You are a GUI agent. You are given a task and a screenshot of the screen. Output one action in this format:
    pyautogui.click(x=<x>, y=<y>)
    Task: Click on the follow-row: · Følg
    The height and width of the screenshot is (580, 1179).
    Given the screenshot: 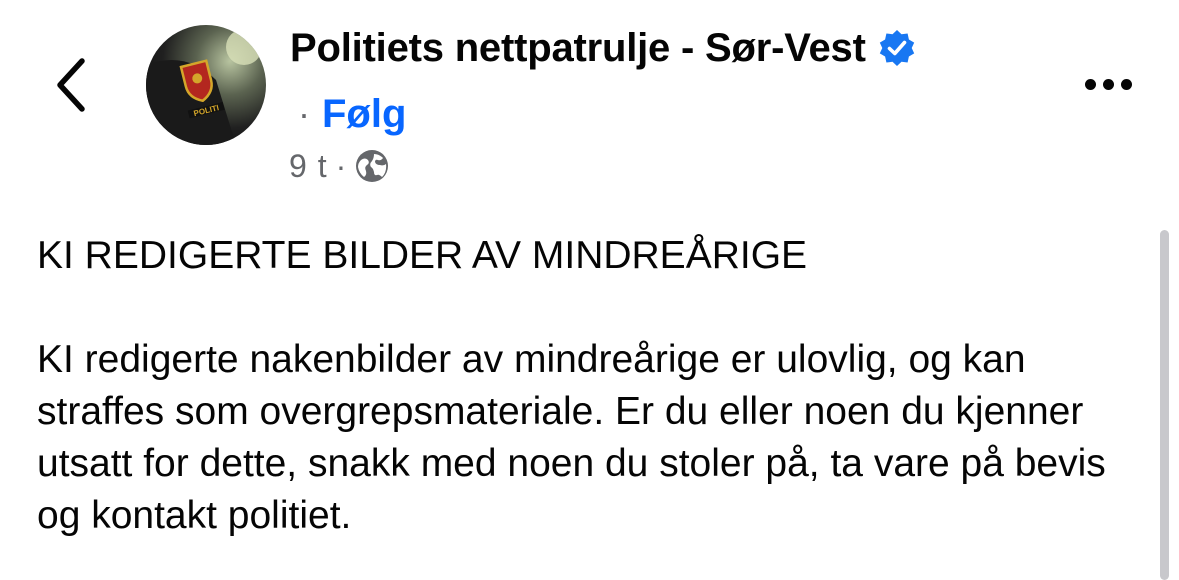 What is the action you would take?
    pyautogui.click(x=352, y=114)
    